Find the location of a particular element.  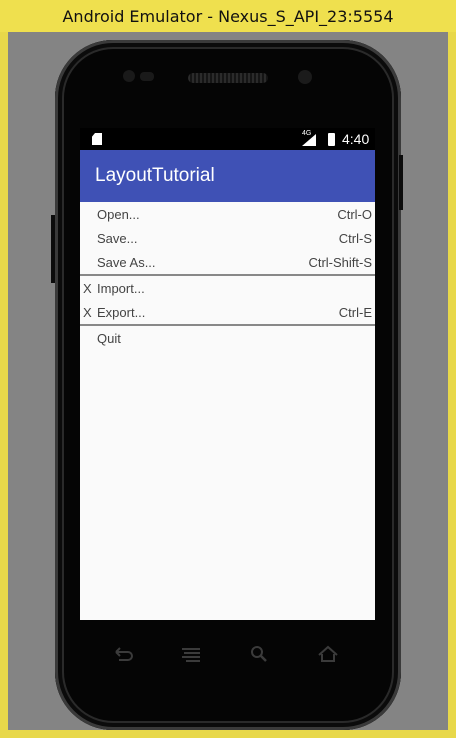

battery-icon is located at coordinates (331, 139).